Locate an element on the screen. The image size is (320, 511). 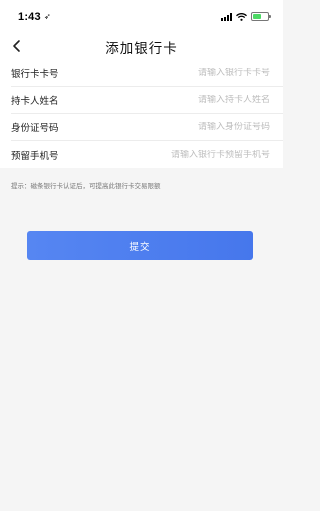
form-row-cardholder-name: 持卡人姓名 is located at coordinates (147, 100).